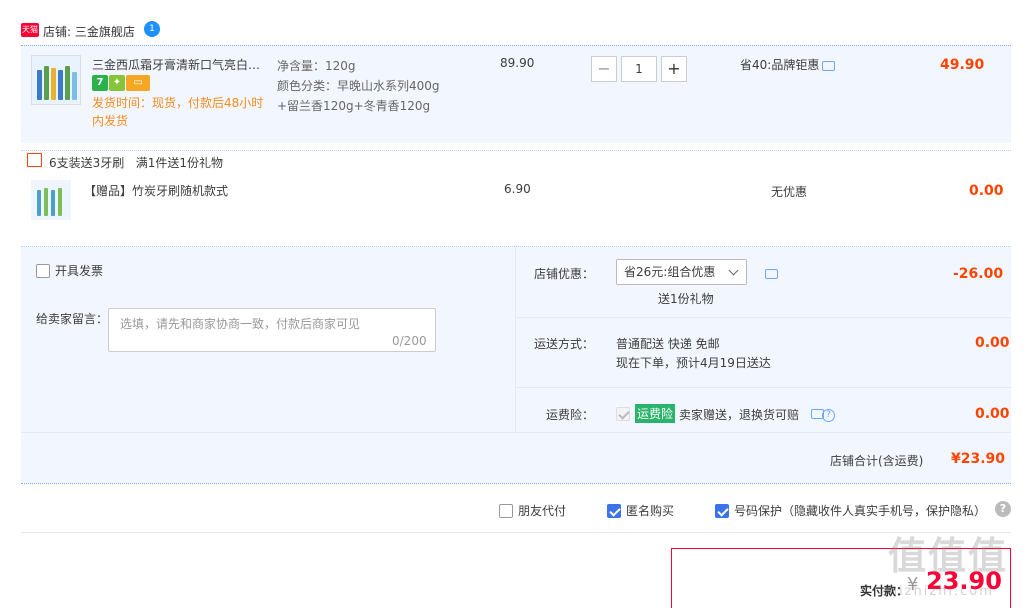 The height and width of the screenshot is (608, 1033). Describe the element at coordinates (100, 83) in the screenshot. I see `seven-day-return-icon: 7` at that location.